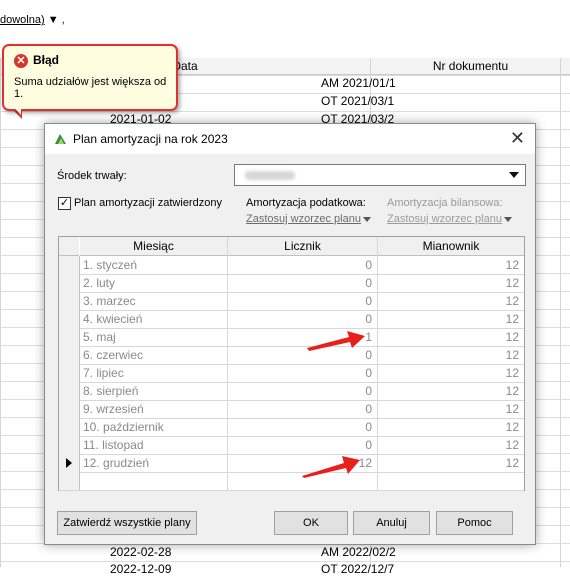 The width and height of the screenshot is (570, 577). Describe the element at coordinates (290, 139) in the screenshot. I see `dialog-titlebar: Plan amortyzacji na rok 2023 ✕` at that location.